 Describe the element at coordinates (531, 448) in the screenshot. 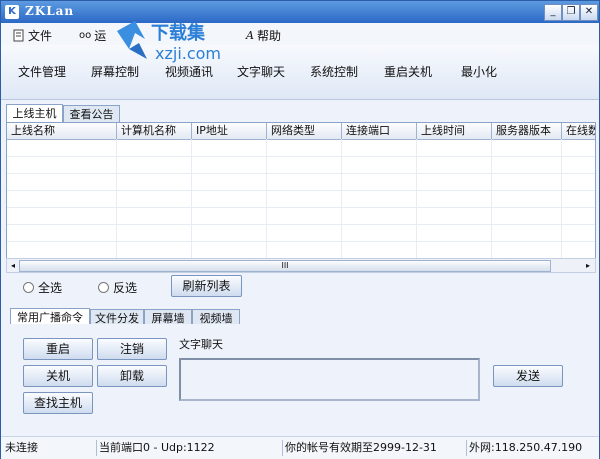

I see `external-ip: 外网:118.250.47.190` at that location.